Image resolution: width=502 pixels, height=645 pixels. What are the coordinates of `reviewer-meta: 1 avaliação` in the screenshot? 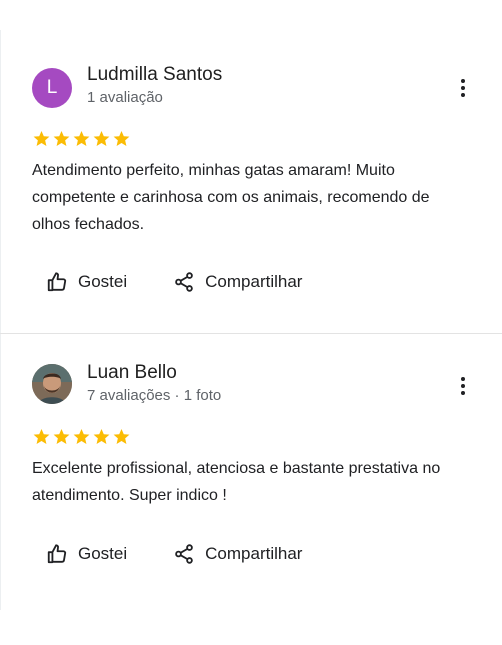 It's located at (125, 97).